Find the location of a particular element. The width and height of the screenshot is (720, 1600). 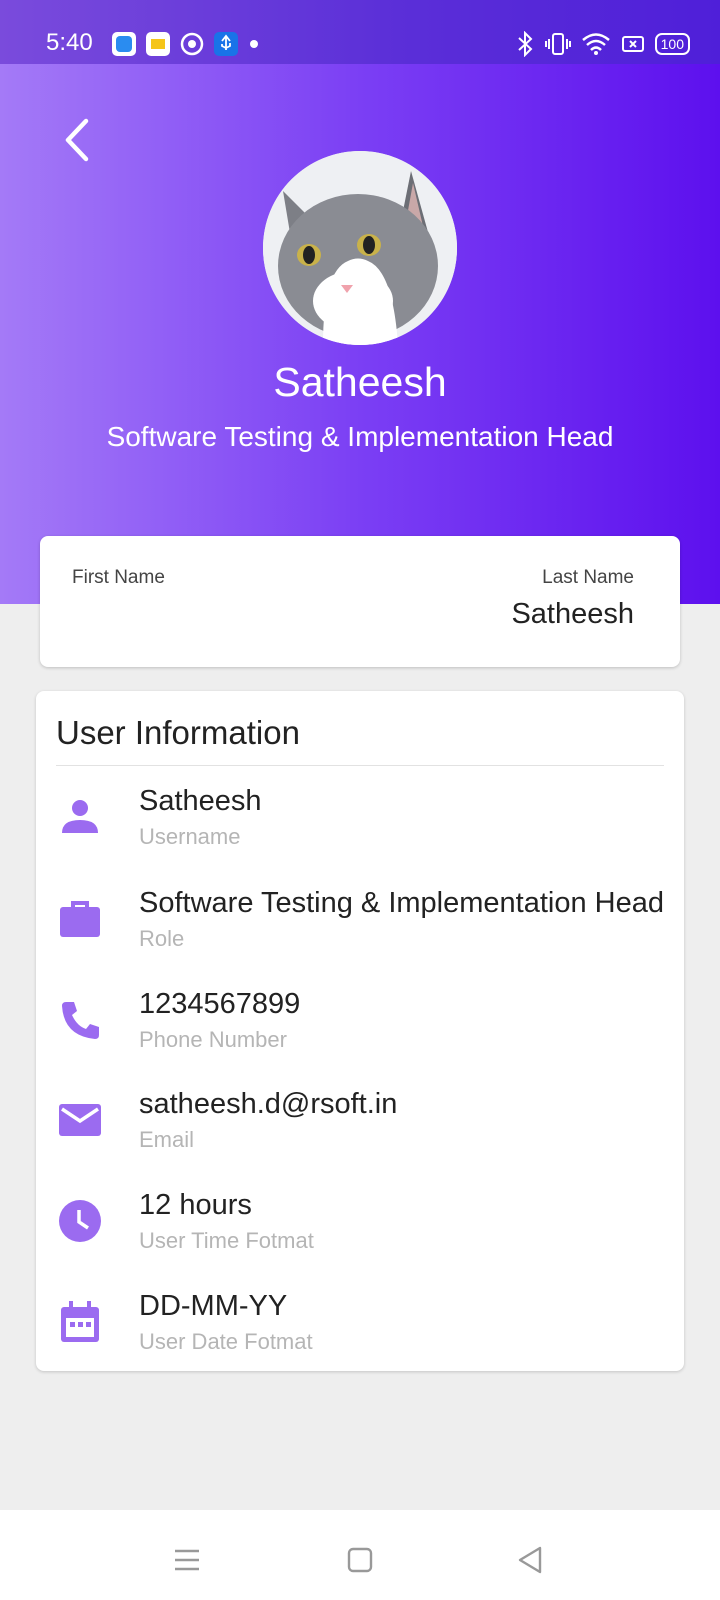

list-item-date-format: DD-MM-YY User Date Fotmat is located at coordinates (360, 1328).